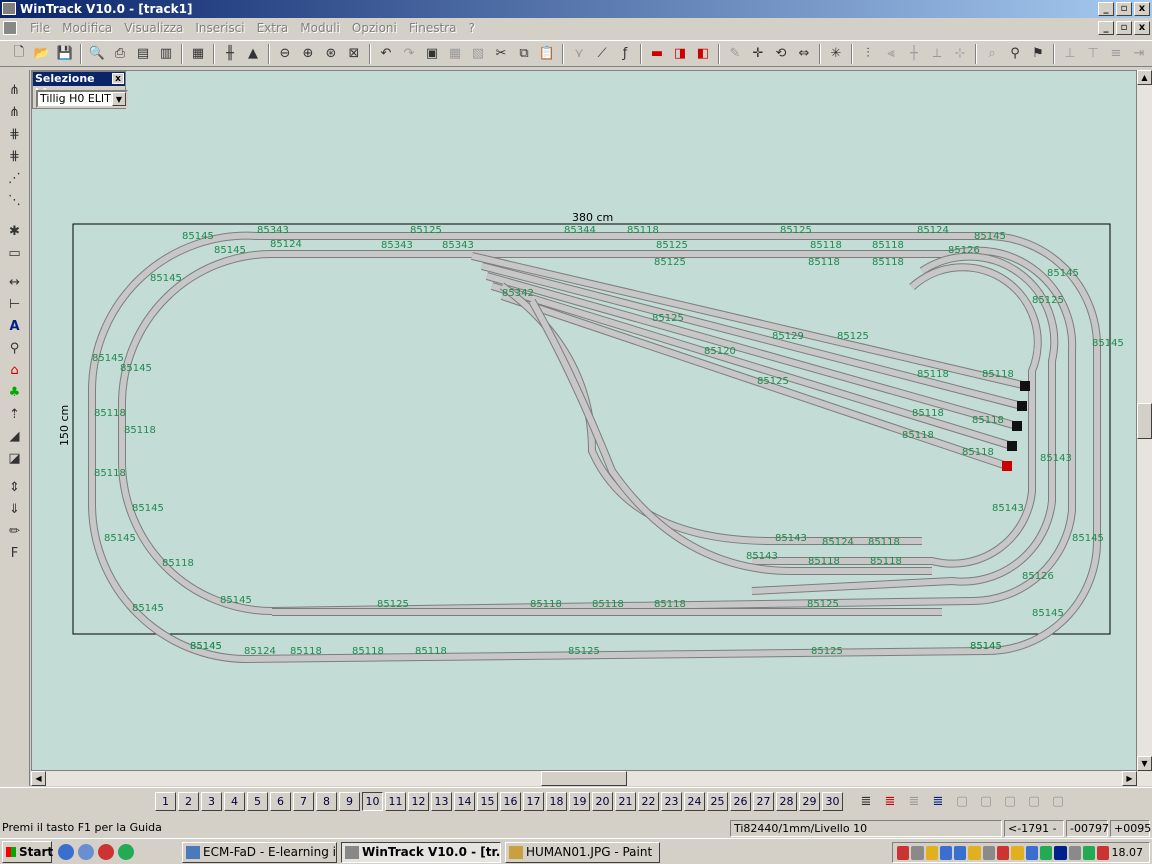  Describe the element at coordinates (198, 54) in the screenshot. I see `library-icon: ▦` at that location.